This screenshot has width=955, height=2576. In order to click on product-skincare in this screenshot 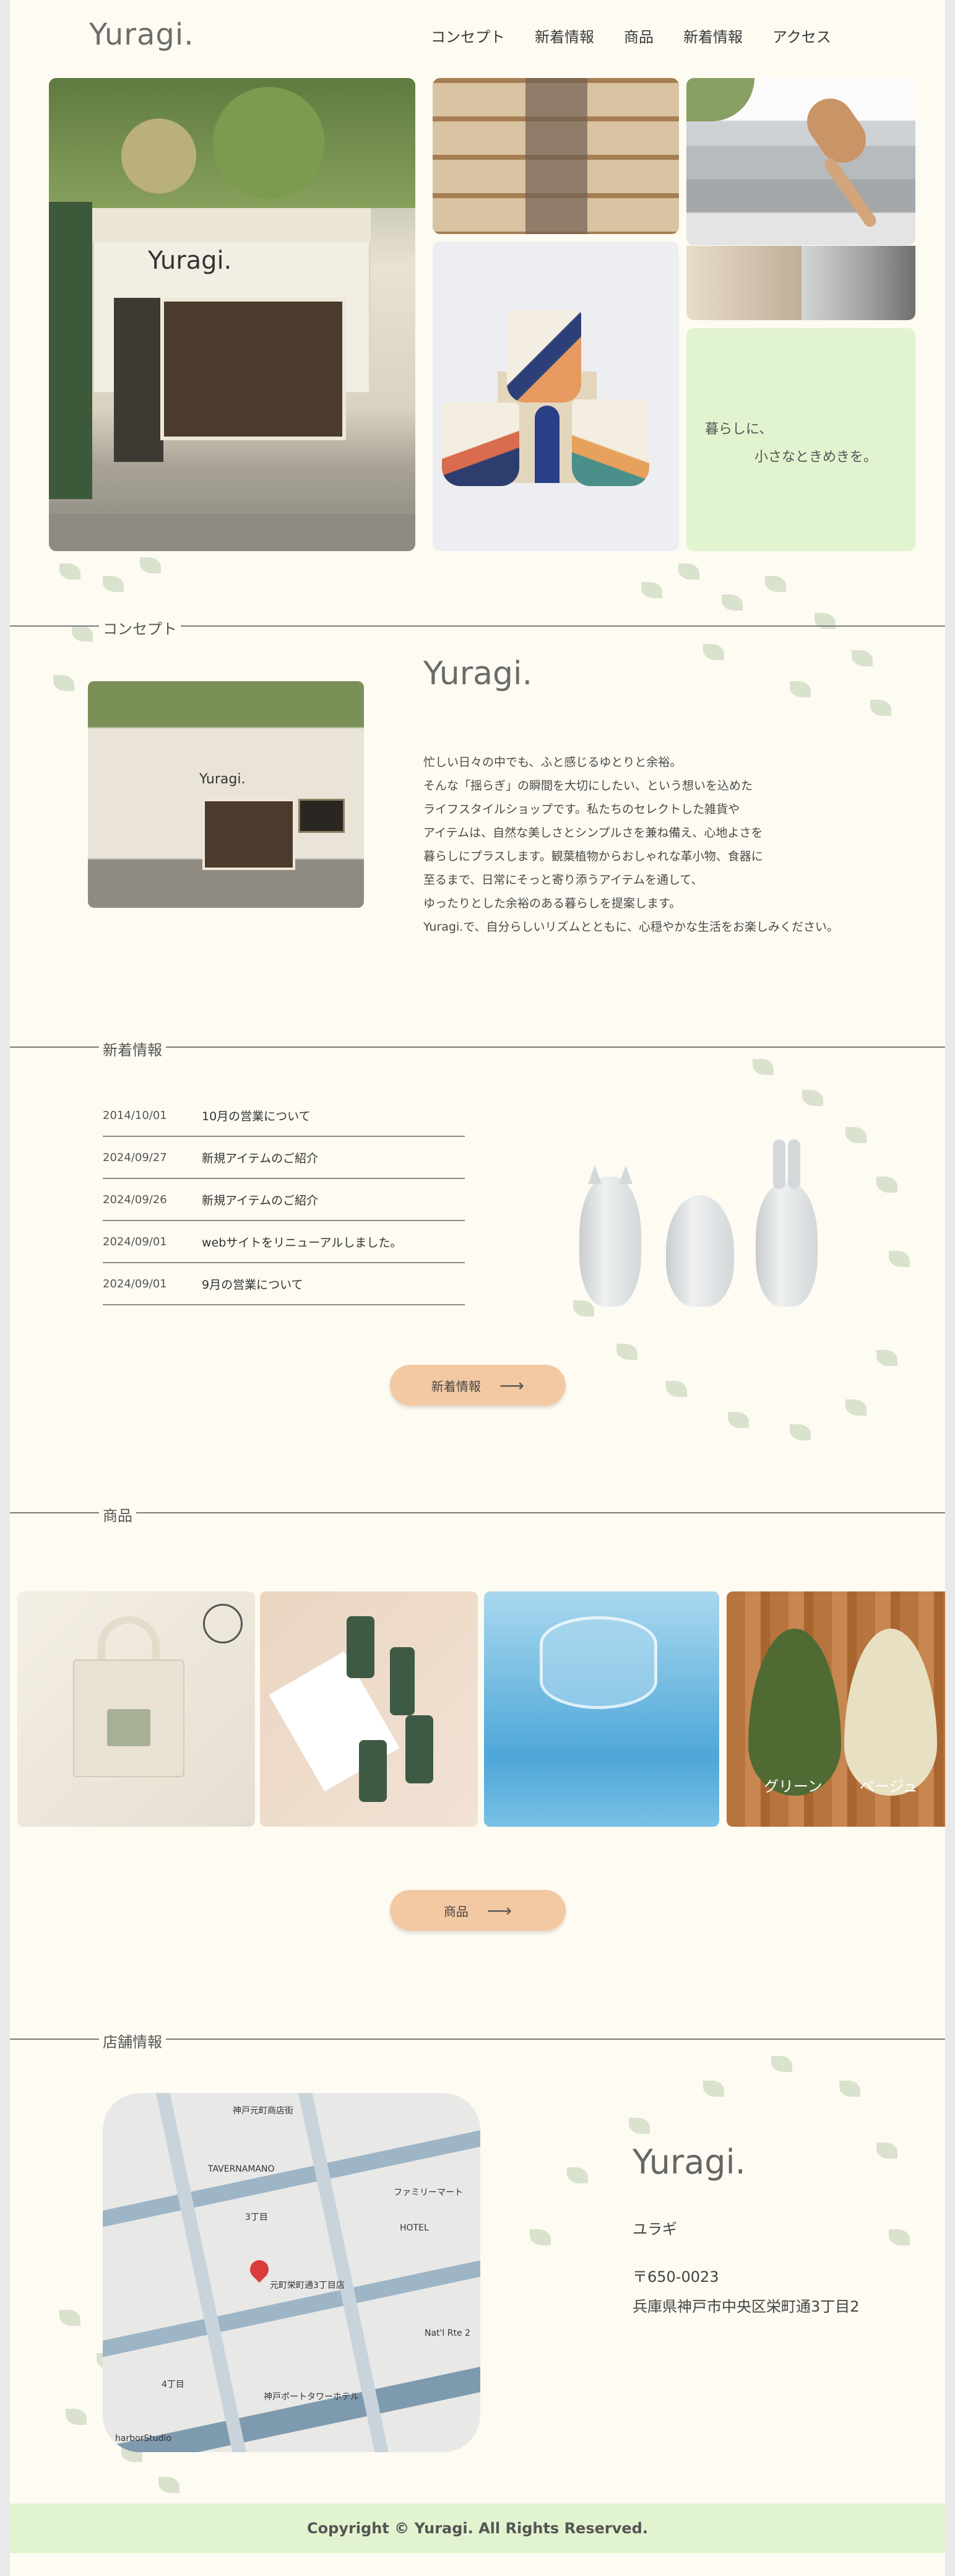, I will do `click(369, 1709)`.